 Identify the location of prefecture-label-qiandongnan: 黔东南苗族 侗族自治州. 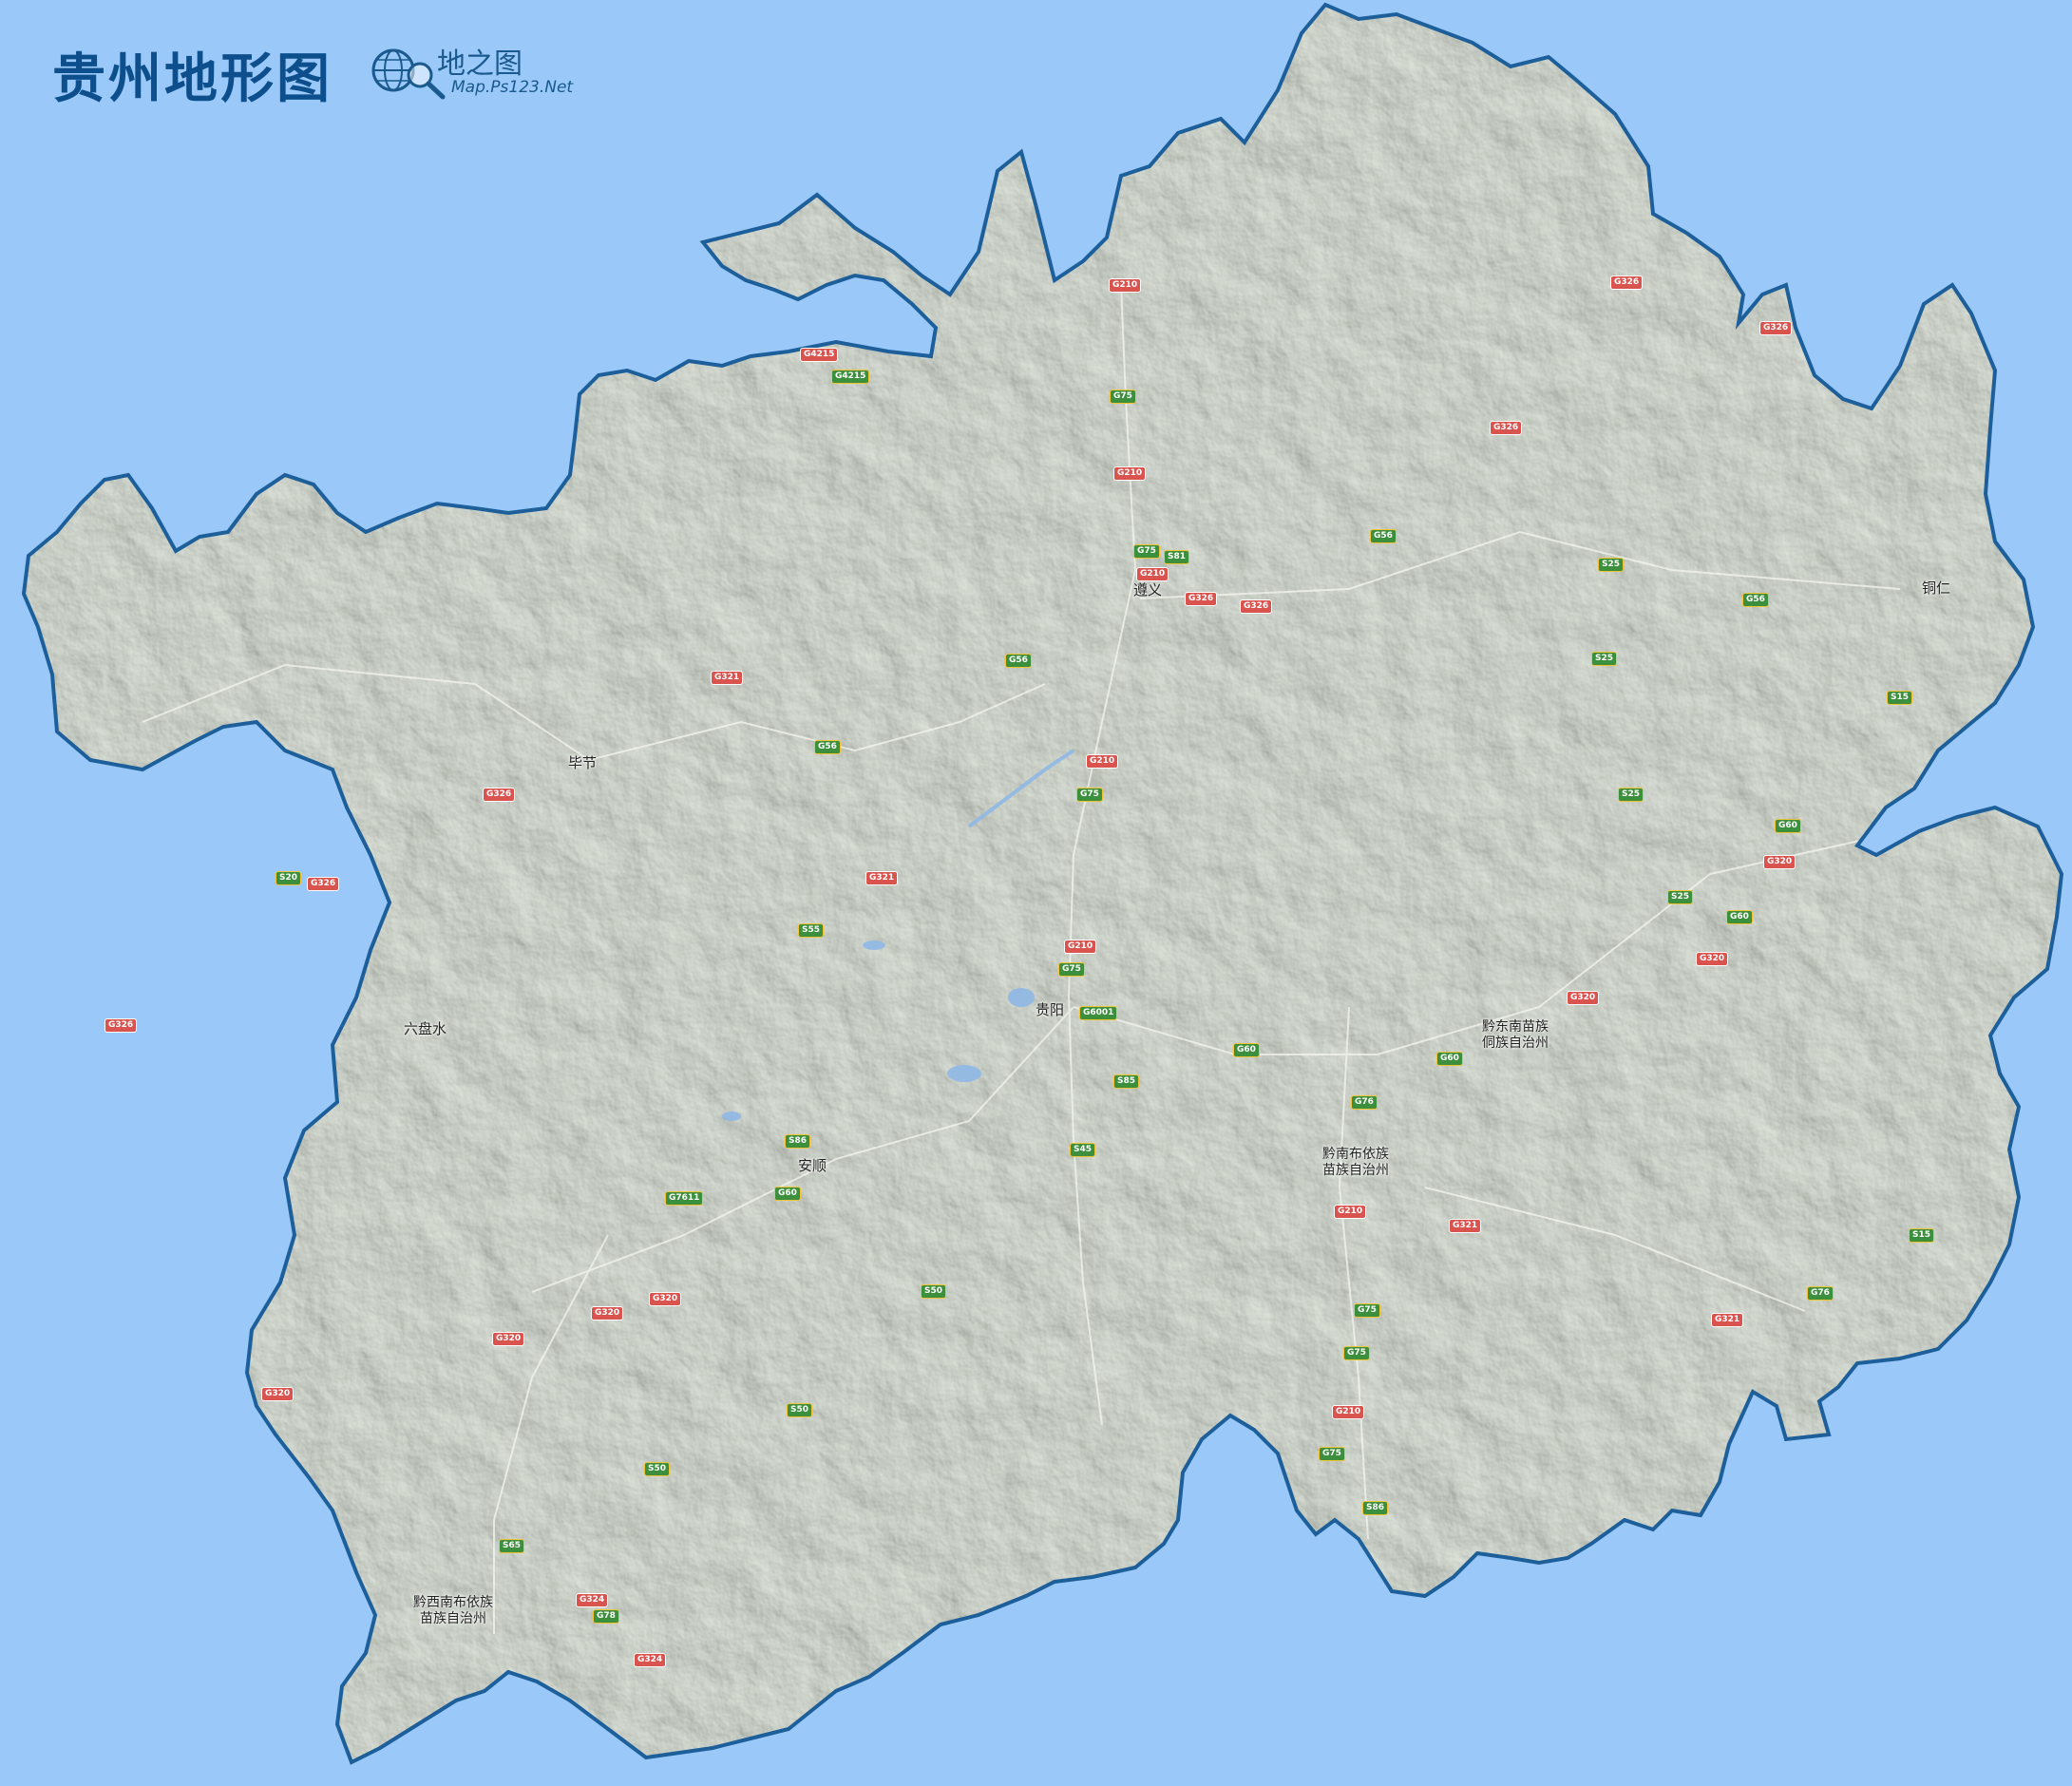
(1515, 1035).